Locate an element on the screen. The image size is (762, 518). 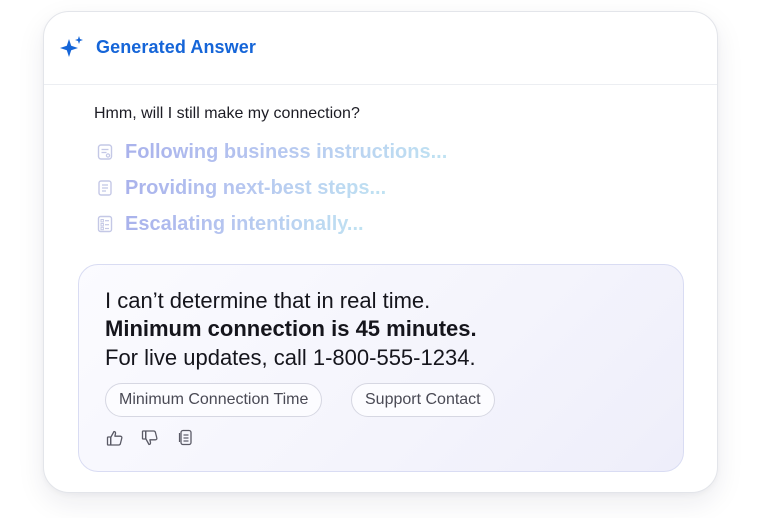
chip-minimum-connection-time: Minimum Connection Time is located at coordinates (214, 400).